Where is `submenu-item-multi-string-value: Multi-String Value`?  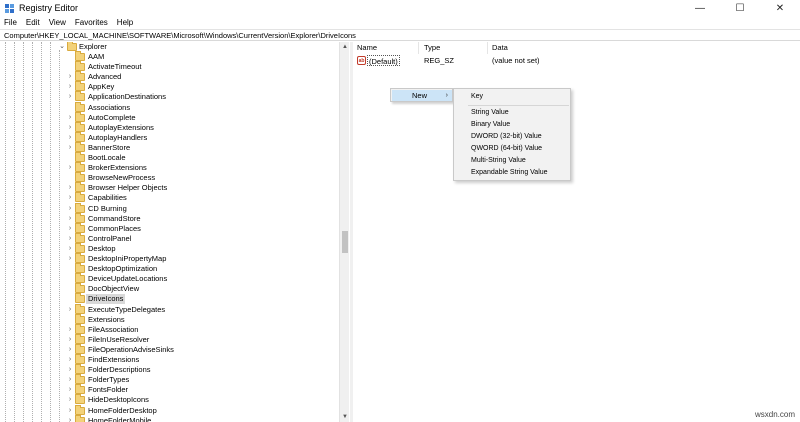 submenu-item-multi-string-value: Multi-String Value is located at coordinates (512, 161).